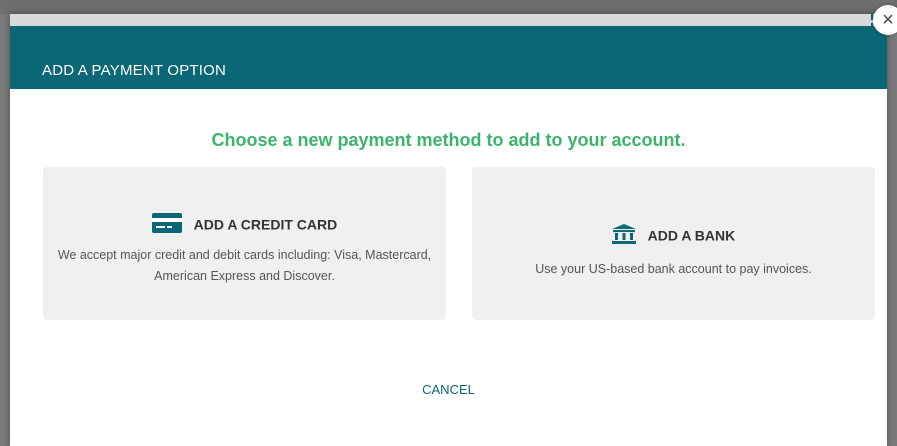 The height and width of the screenshot is (446, 897). What do you see at coordinates (448, 7) in the screenshot?
I see `backdrop-top-strip` at bounding box center [448, 7].